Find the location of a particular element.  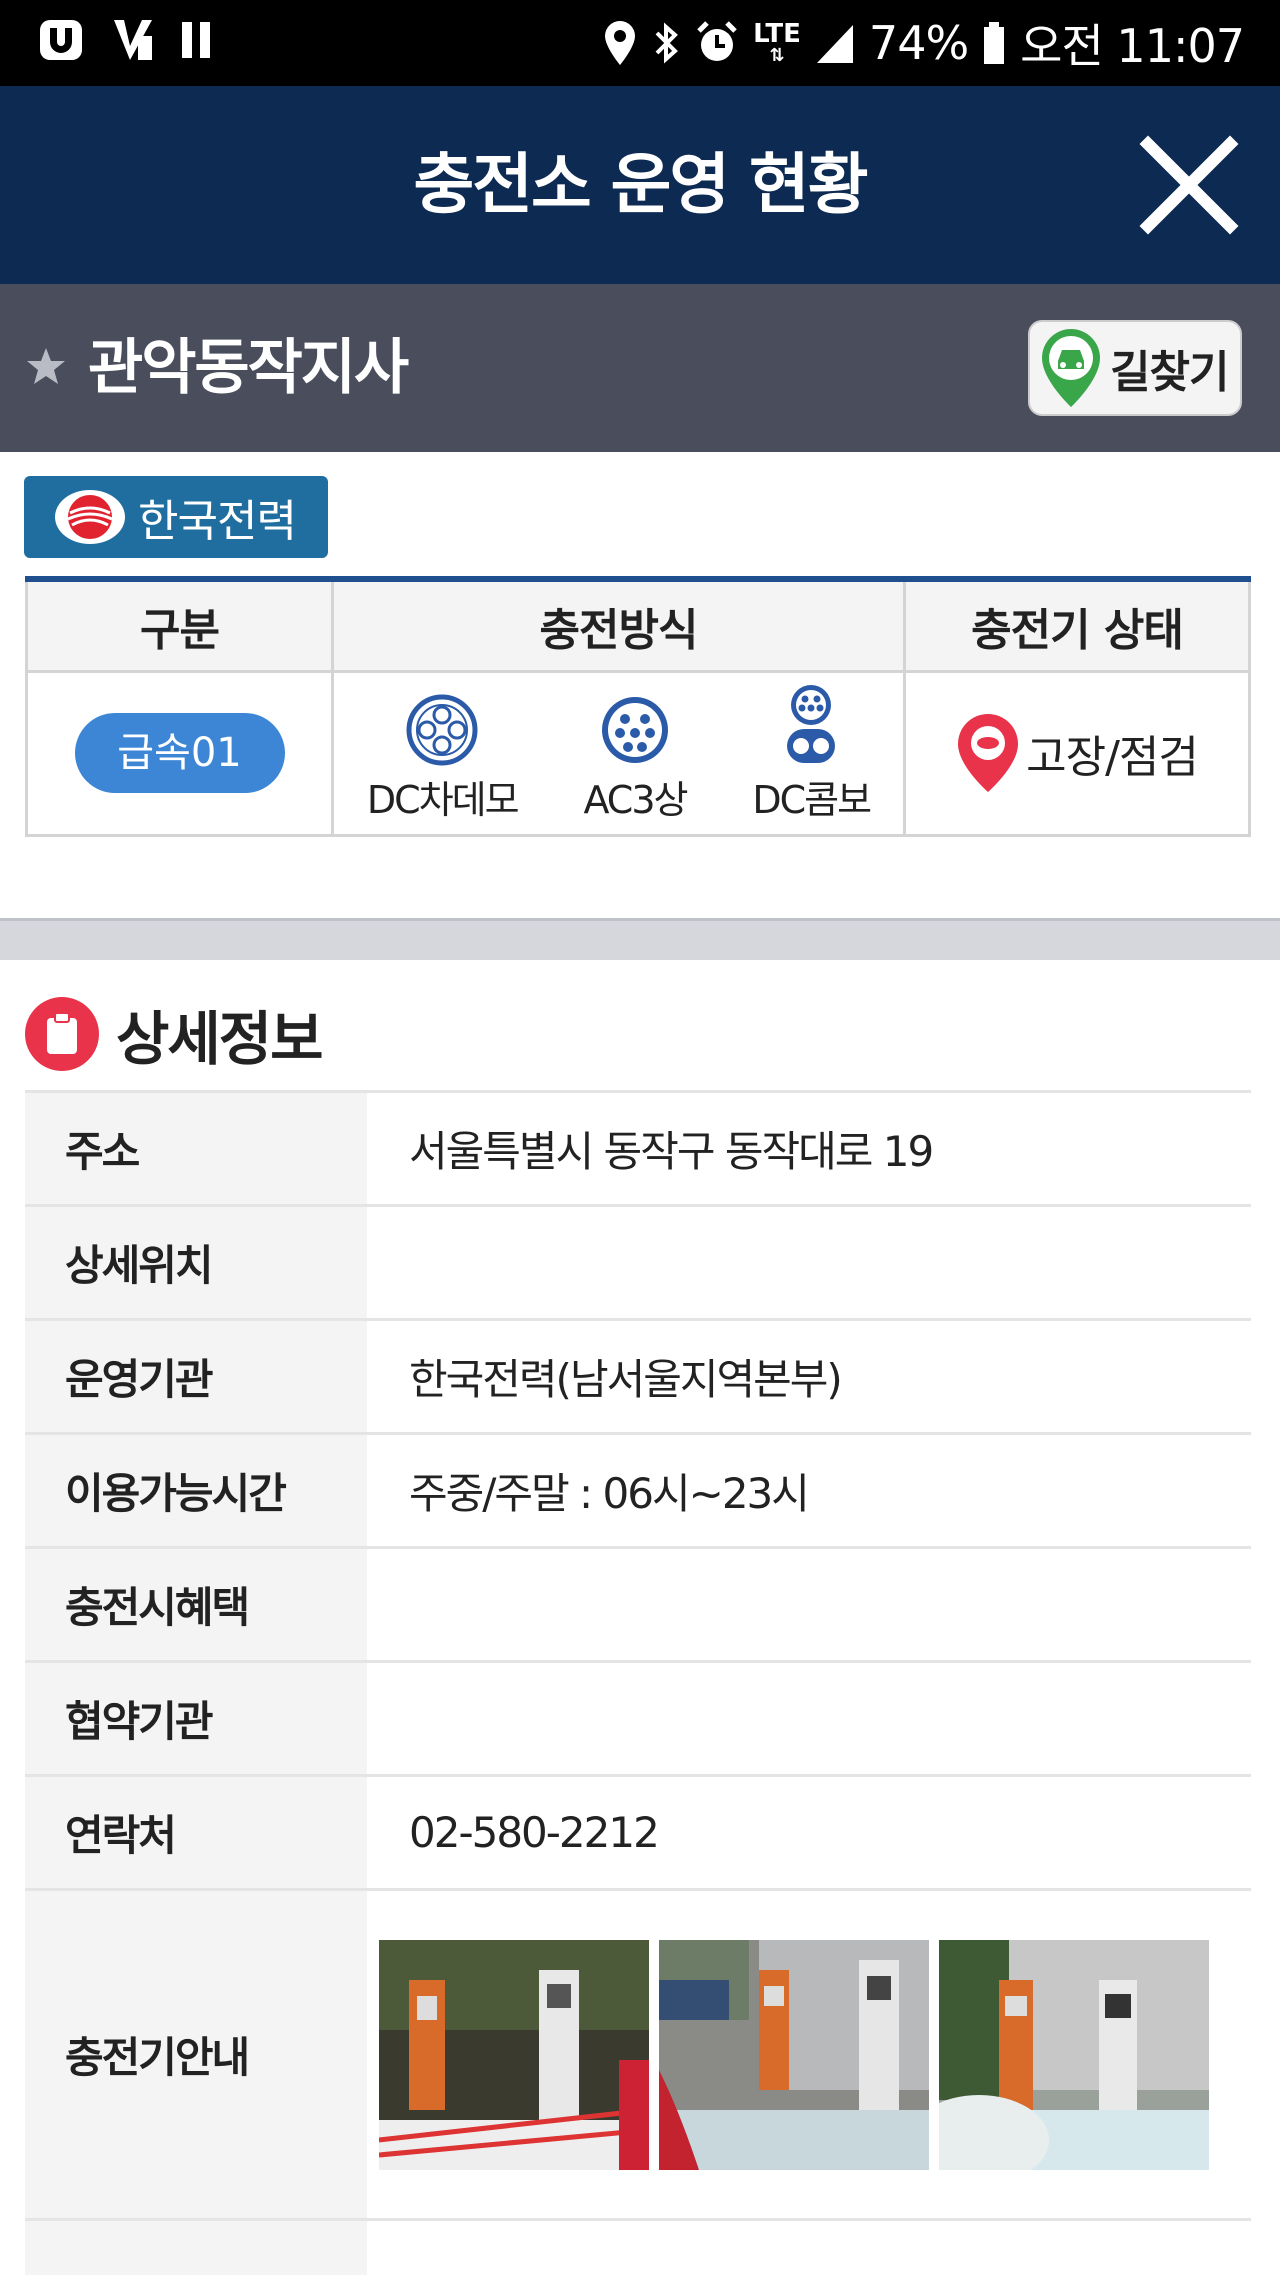

method-label: DC콤보 is located at coordinates (812, 799).